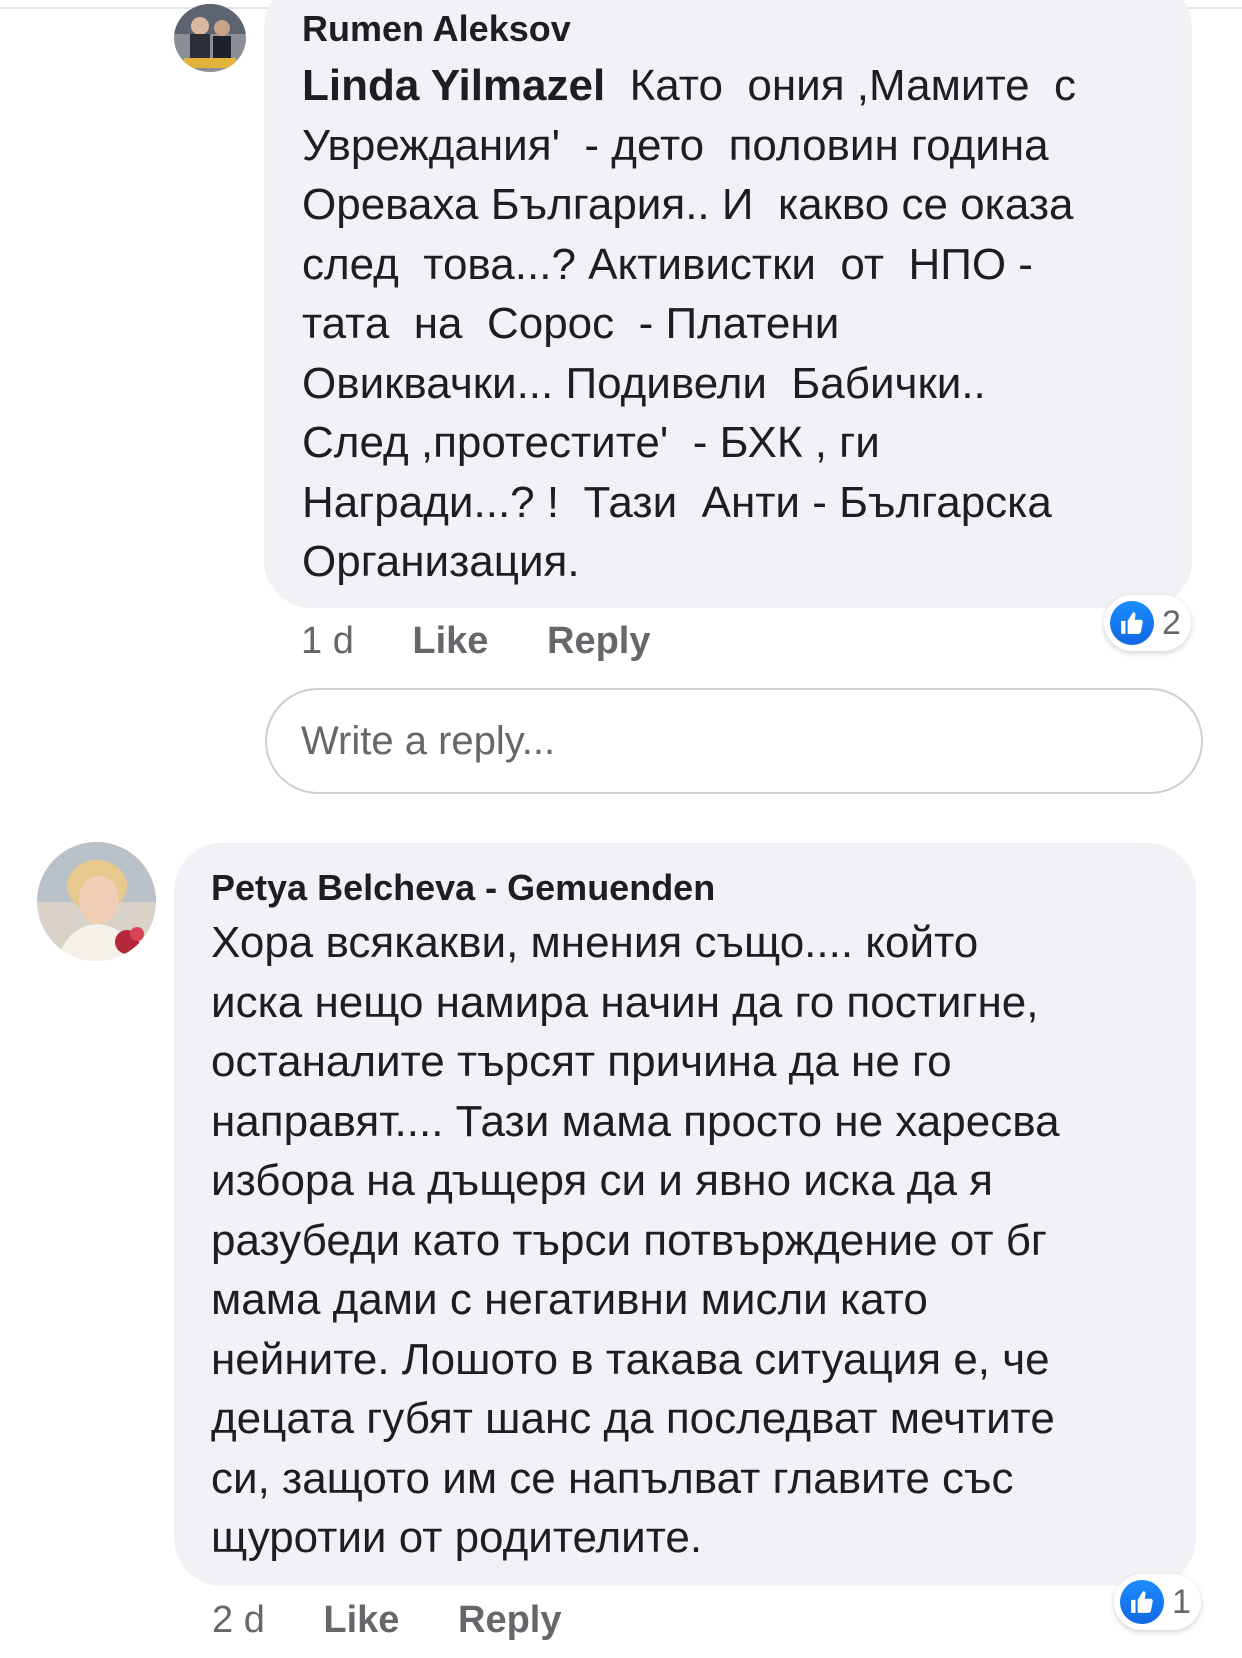  I want to click on comment-line: Награди...? ! Тази Анти - Българска, so click(677, 502).